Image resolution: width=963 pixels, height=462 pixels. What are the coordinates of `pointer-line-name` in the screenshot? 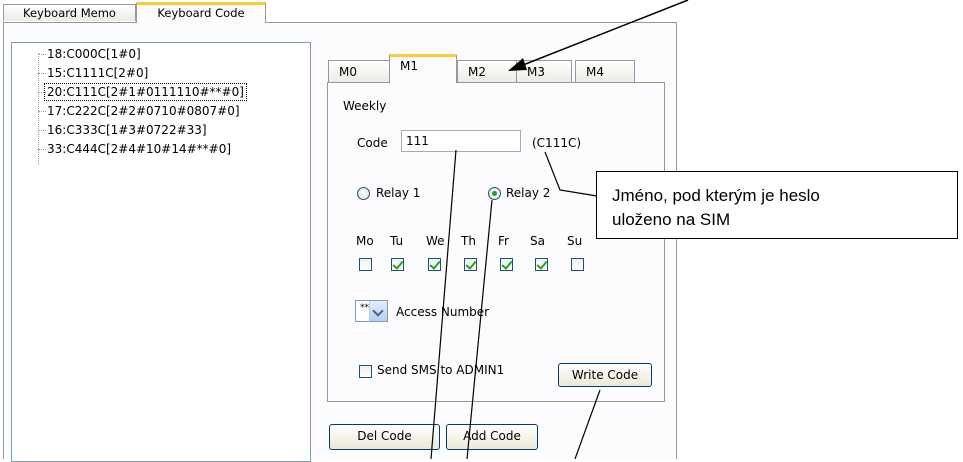 It's located at (571, 174).